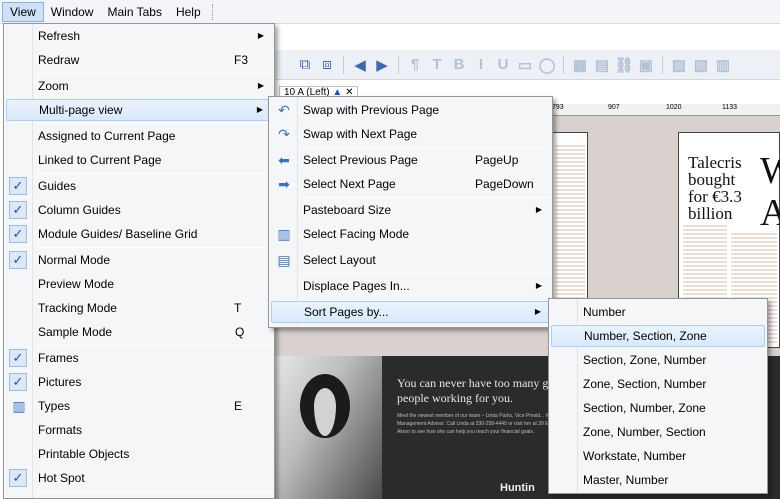 The width and height of the screenshot is (780, 499). I want to click on picture-icon: ▧, so click(701, 65).